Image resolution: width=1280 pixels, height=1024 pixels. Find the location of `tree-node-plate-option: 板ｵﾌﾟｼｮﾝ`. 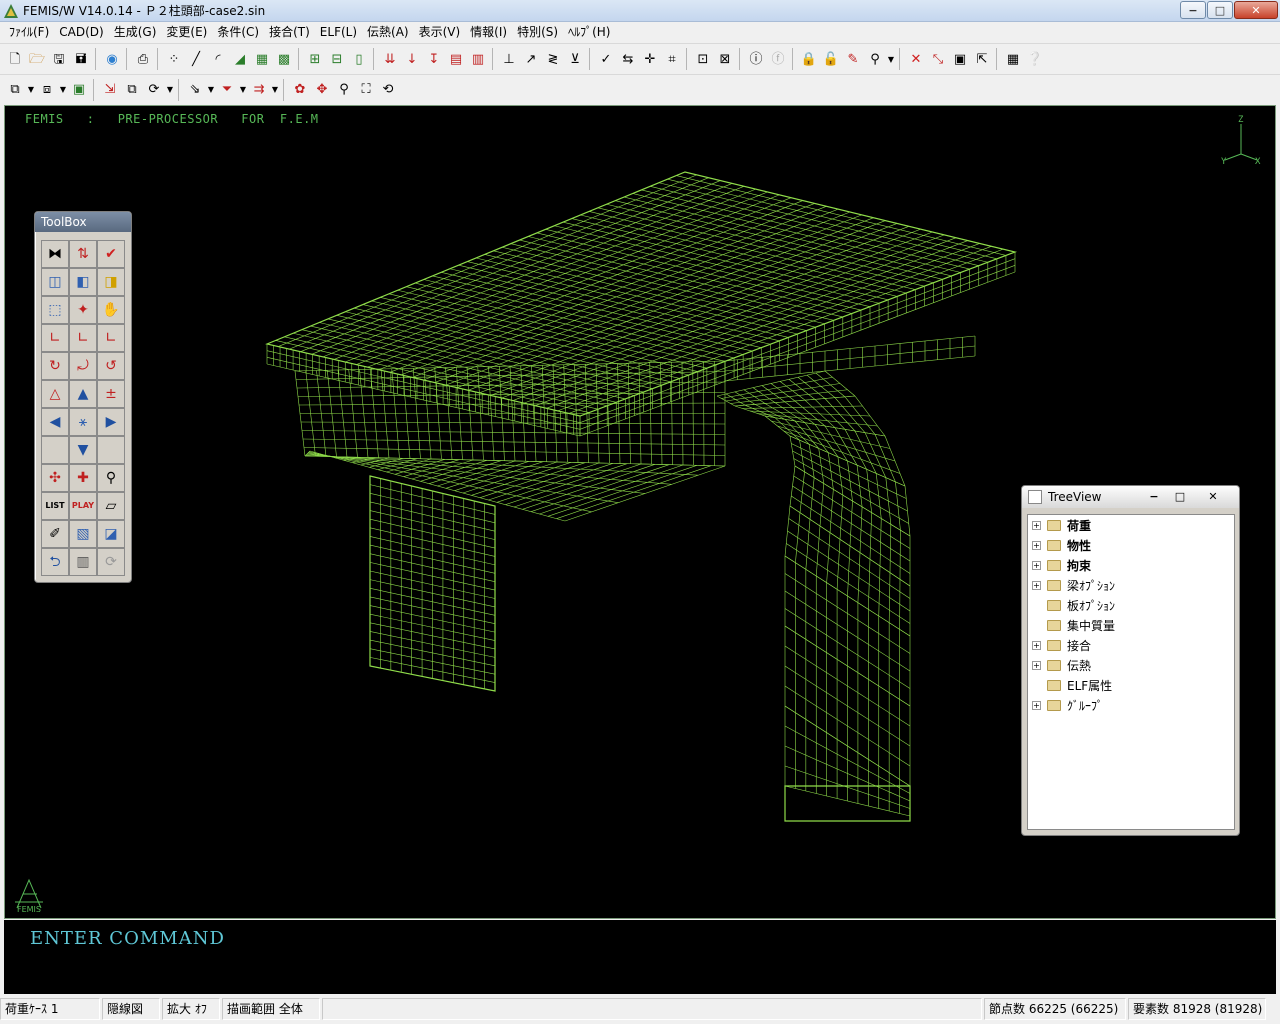

tree-node-plate-option: 板ｵﾌﾟｼｮﾝ is located at coordinates (1073, 605).